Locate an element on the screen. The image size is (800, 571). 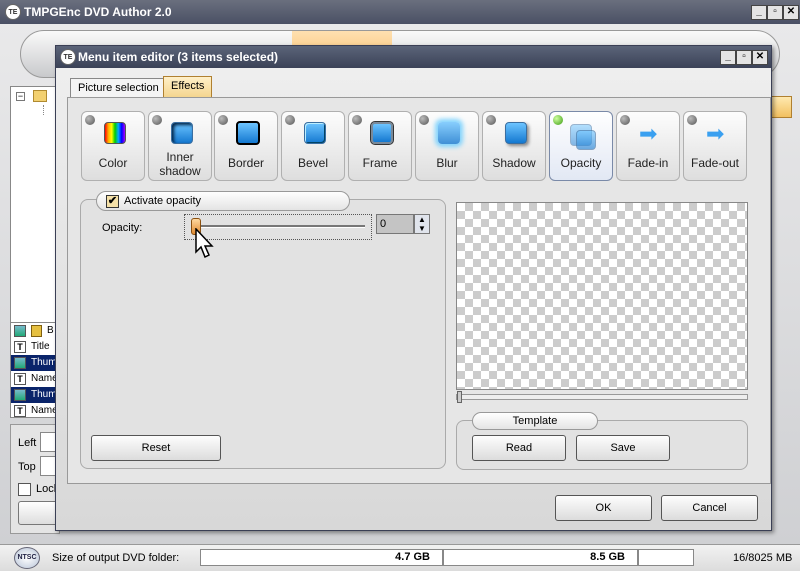
effect-opacity-led-icon is located at coordinates (558, 120).